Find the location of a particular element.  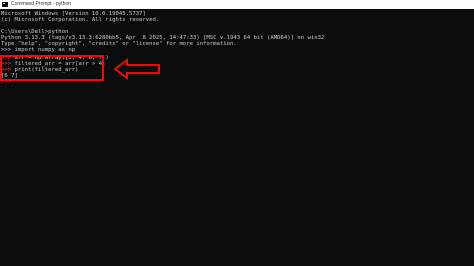

annotation-arrow-icon is located at coordinates (136, 69).